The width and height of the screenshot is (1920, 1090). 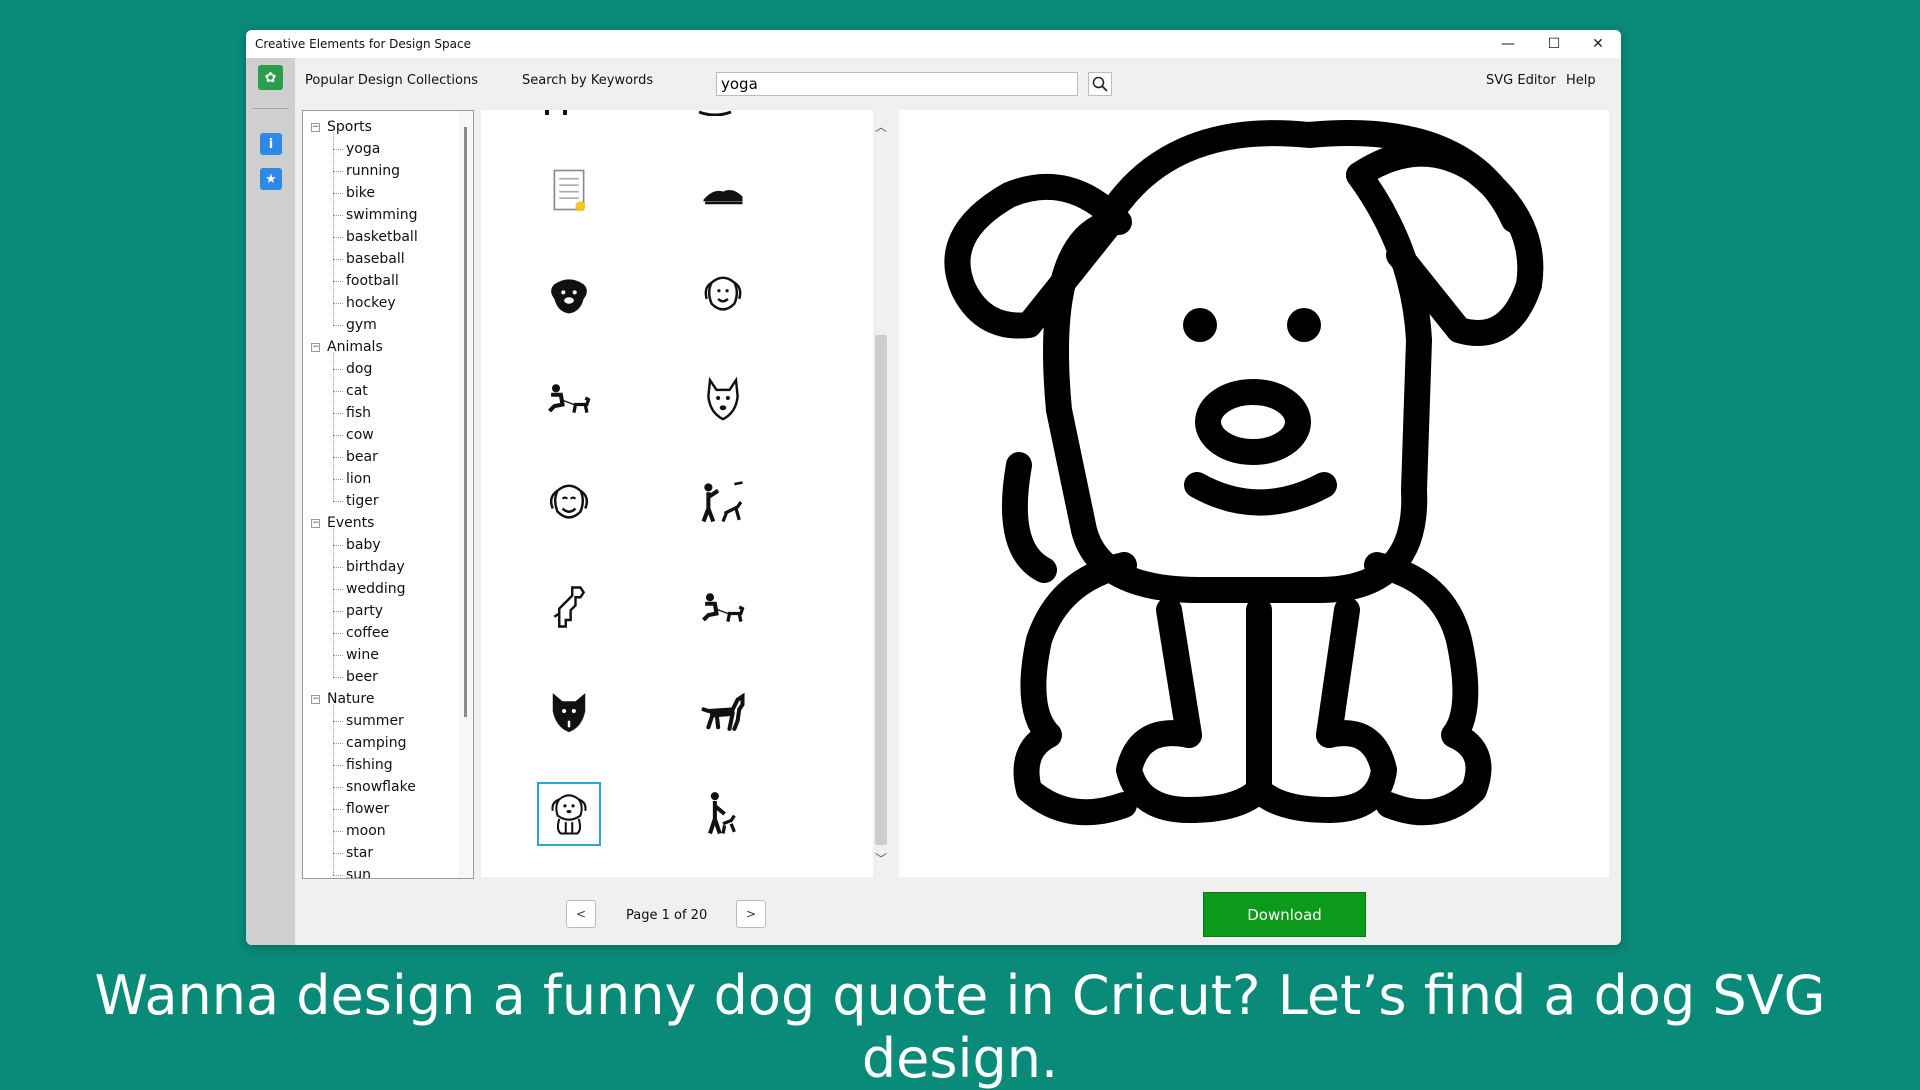 I want to click on tree-item: basketball, so click(x=382, y=237).